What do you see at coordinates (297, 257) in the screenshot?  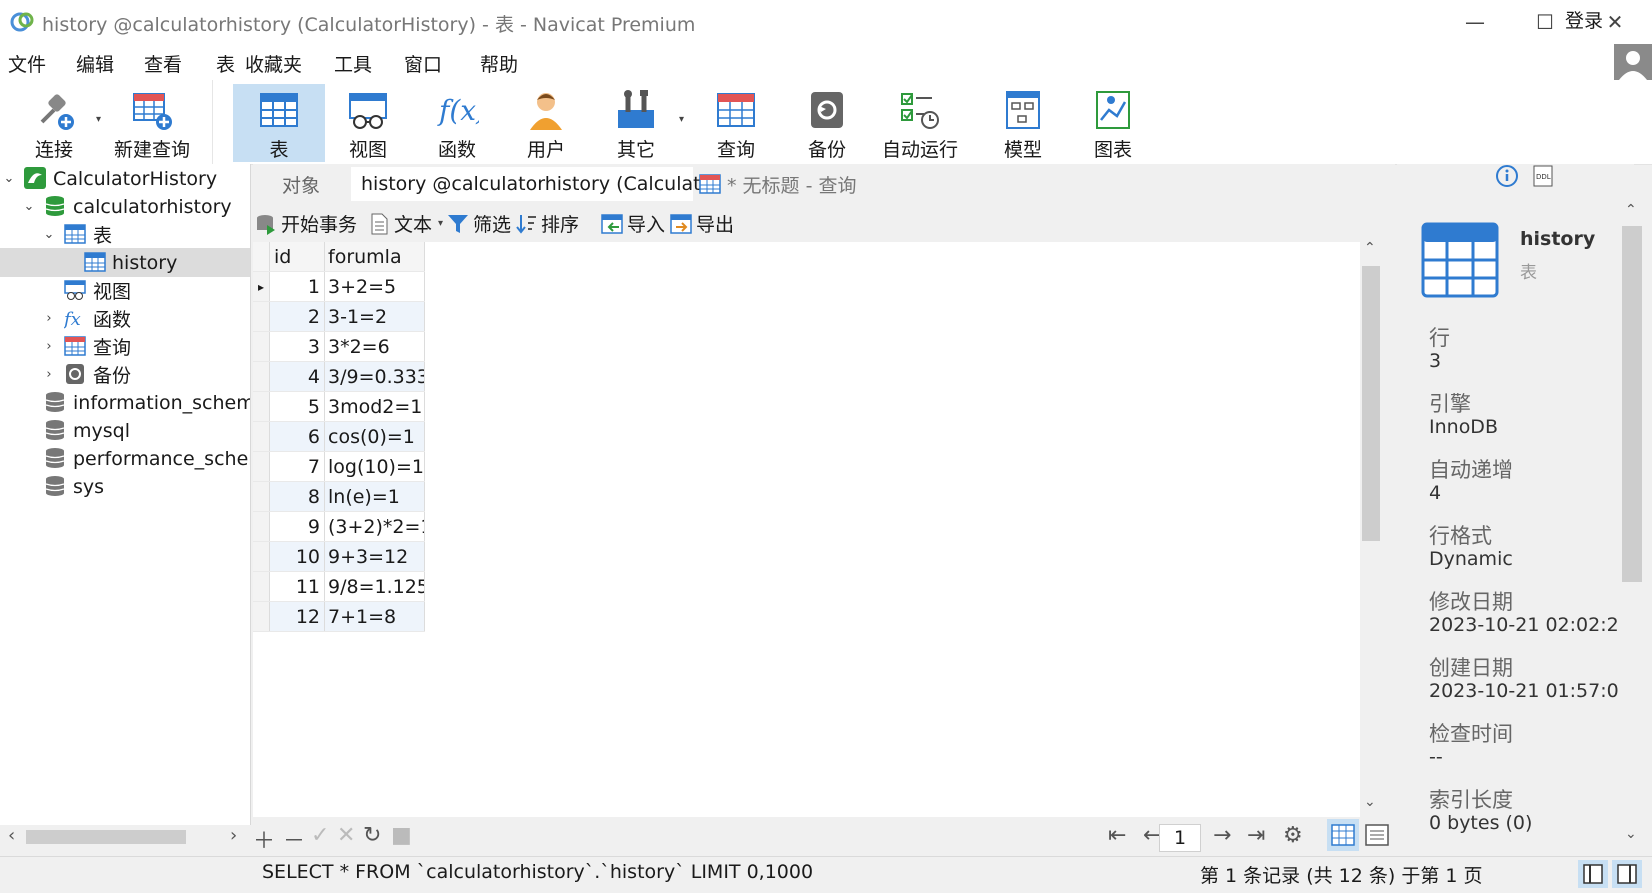 I see `column-header-id: id` at bounding box center [297, 257].